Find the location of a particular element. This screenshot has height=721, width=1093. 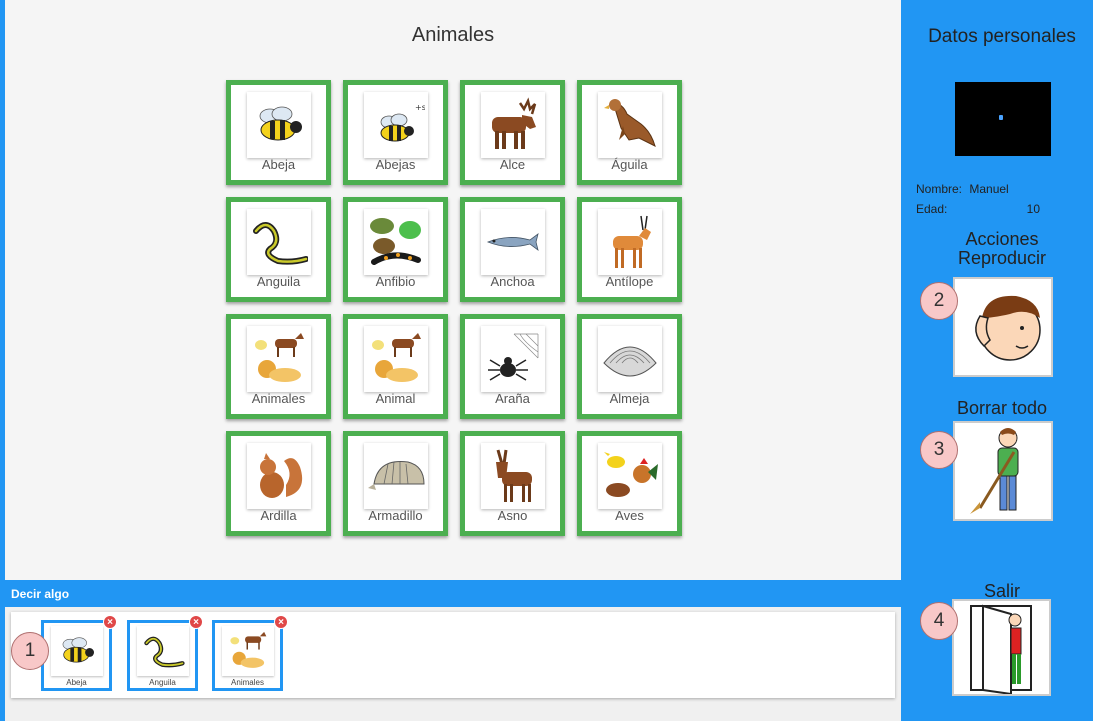

card-abeja: Abeja is located at coordinates (278, 132).